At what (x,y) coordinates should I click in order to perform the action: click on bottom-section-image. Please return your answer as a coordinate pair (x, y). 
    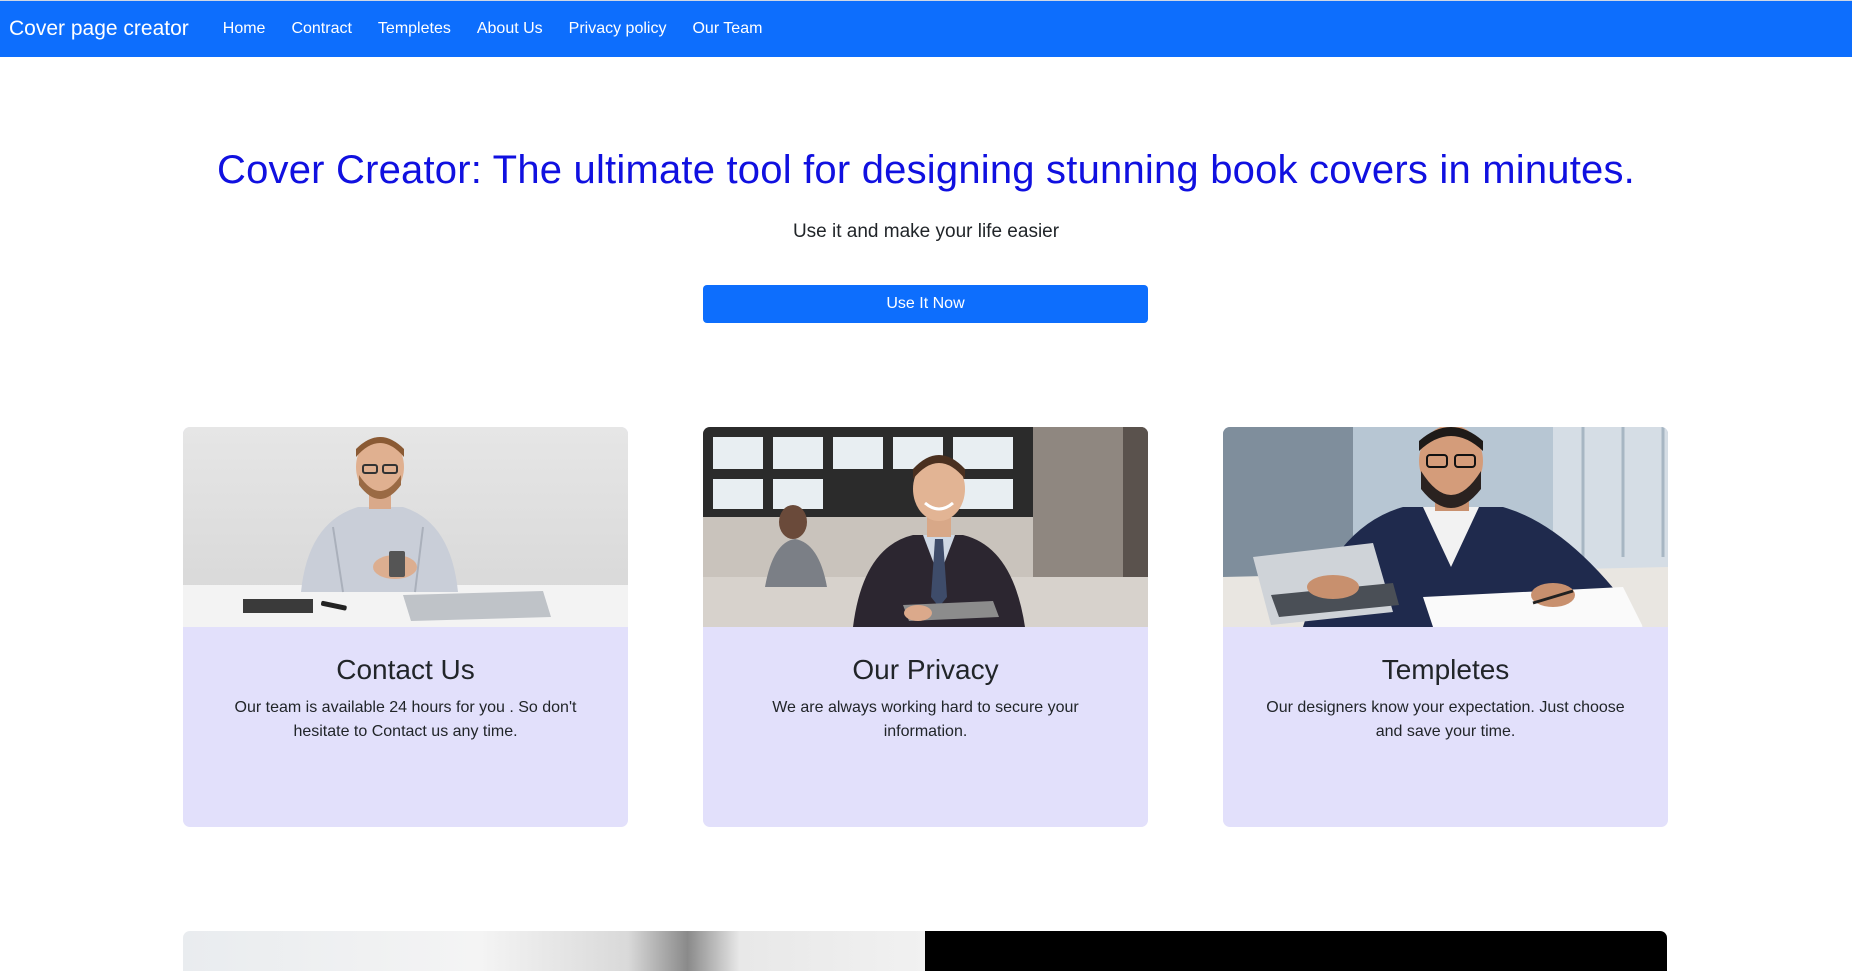
    Looking at the image, I should click on (554, 951).